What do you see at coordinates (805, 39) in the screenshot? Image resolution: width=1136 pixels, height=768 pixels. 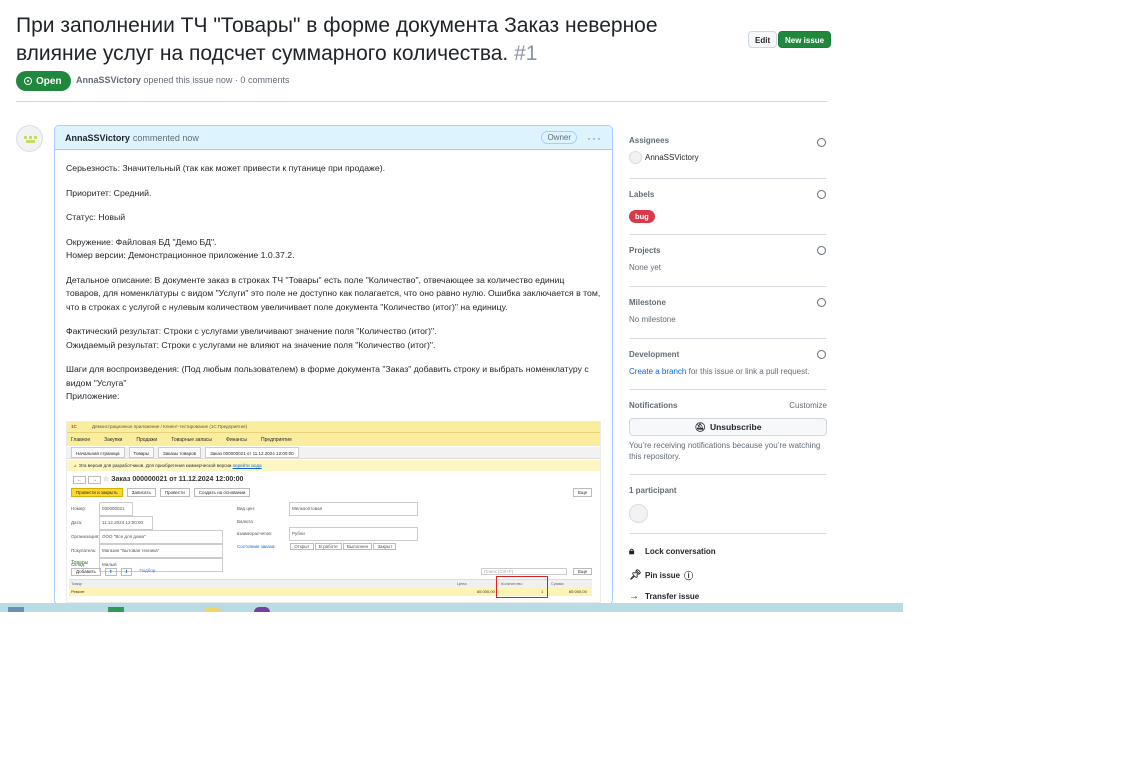 I see `new-issue-button: New issue` at bounding box center [805, 39].